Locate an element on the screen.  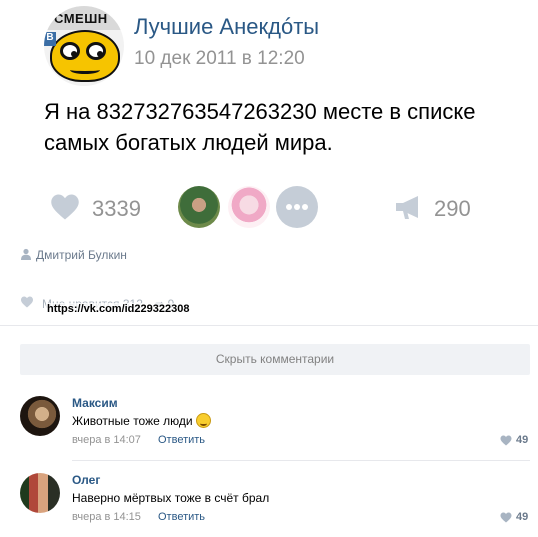
post-date: 10 дек 2011 в 12:20 is located at coordinates (219, 59).